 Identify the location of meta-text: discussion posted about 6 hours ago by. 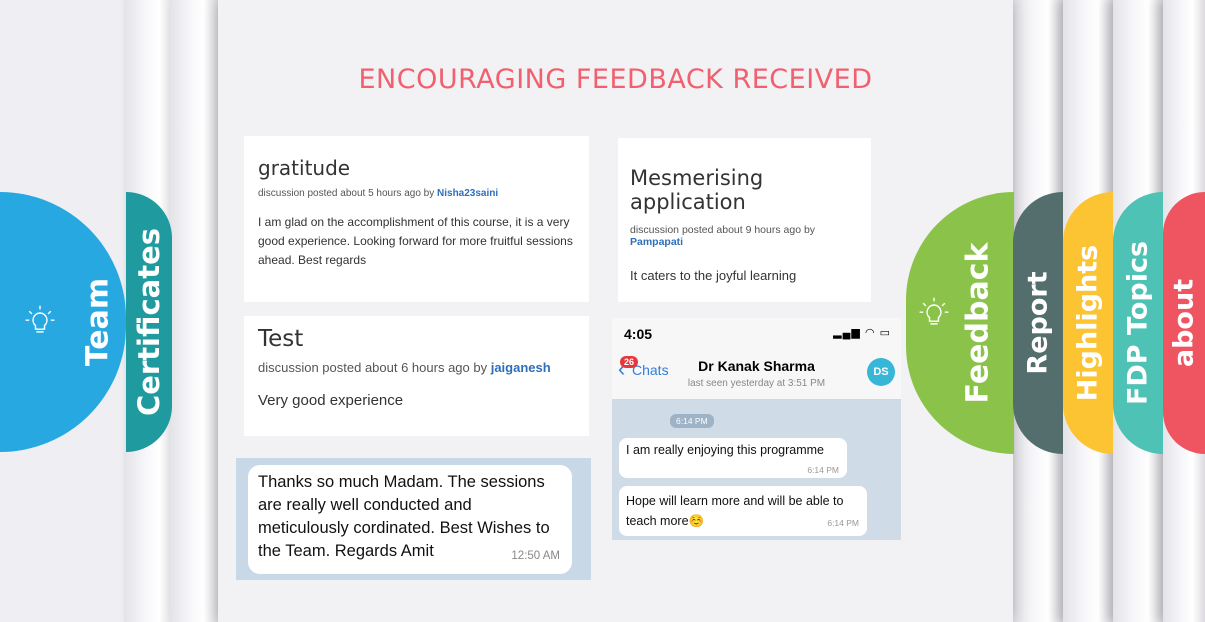
(374, 367).